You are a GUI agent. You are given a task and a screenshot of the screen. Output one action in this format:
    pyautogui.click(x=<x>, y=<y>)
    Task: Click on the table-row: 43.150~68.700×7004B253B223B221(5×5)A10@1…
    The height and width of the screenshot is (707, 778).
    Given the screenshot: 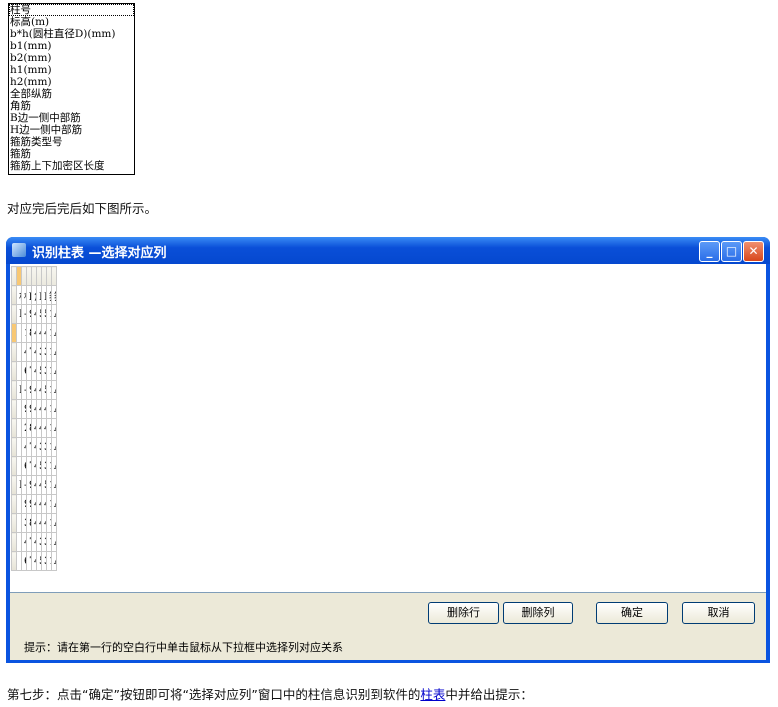 What is the action you would take?
    pyautogui.click(x=34, y=352)
    